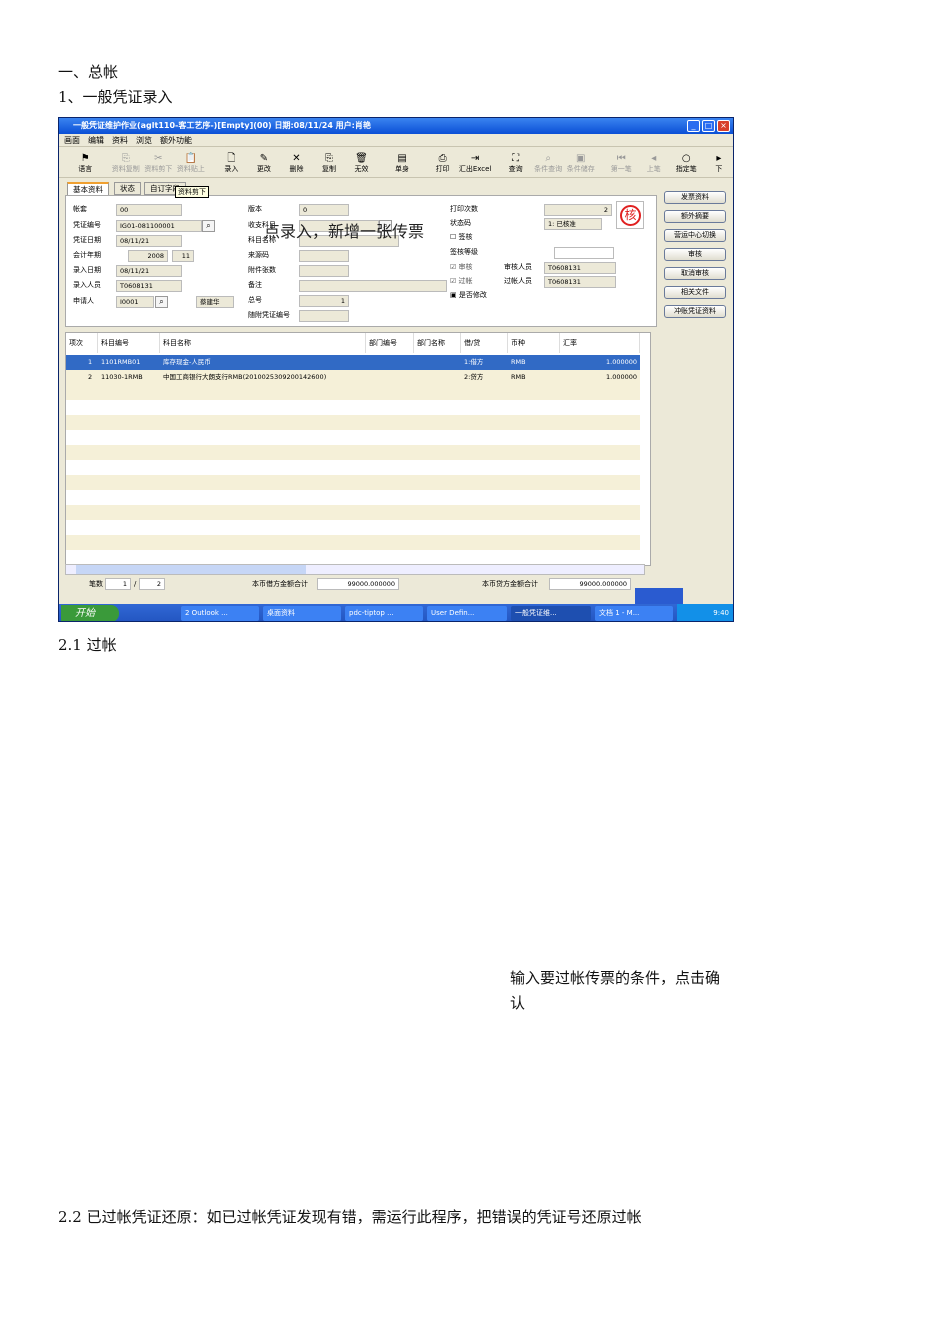 This screenshot has height=1344, width=950. What do you see at coordinates (125, 169) in the screenshot?
I see `toolbar-label: 资料复制` at bounding box center [125, 169].